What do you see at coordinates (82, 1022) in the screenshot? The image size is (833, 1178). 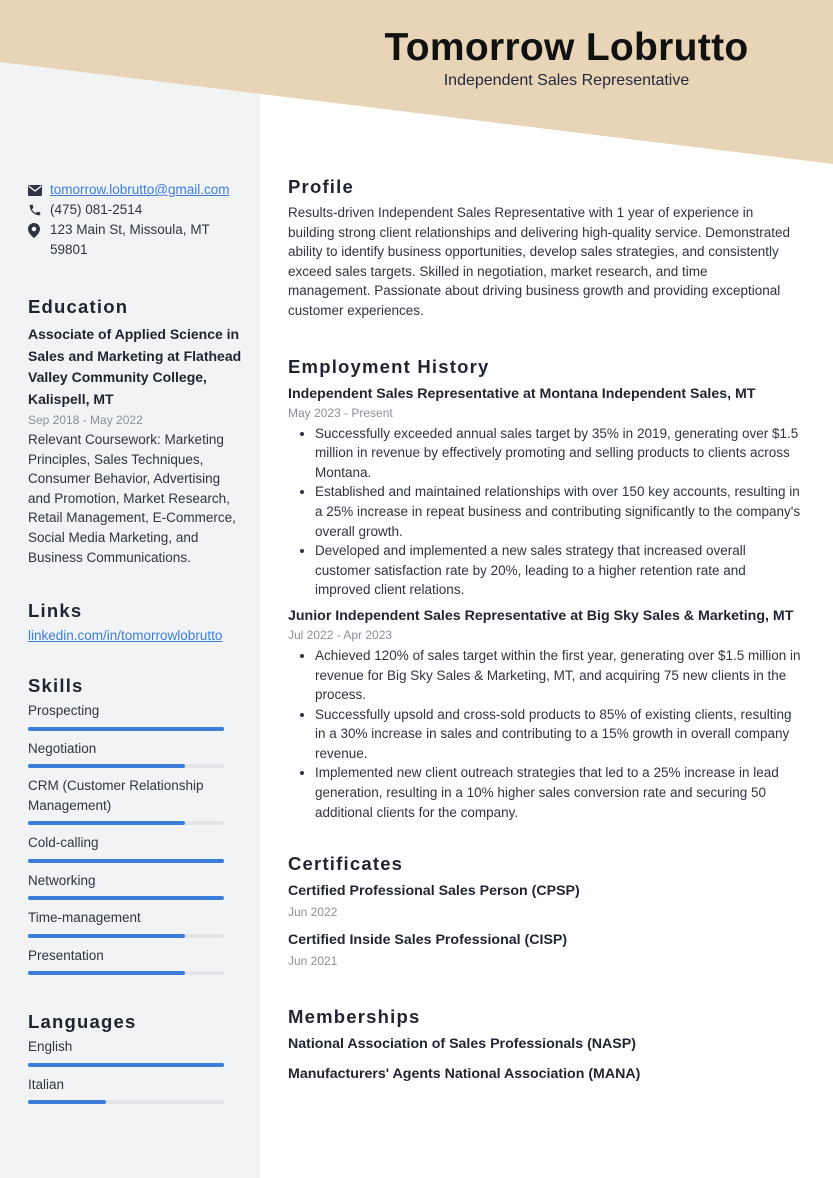 I see `languages-heading: Languages` at bounding box center [82, 1022].